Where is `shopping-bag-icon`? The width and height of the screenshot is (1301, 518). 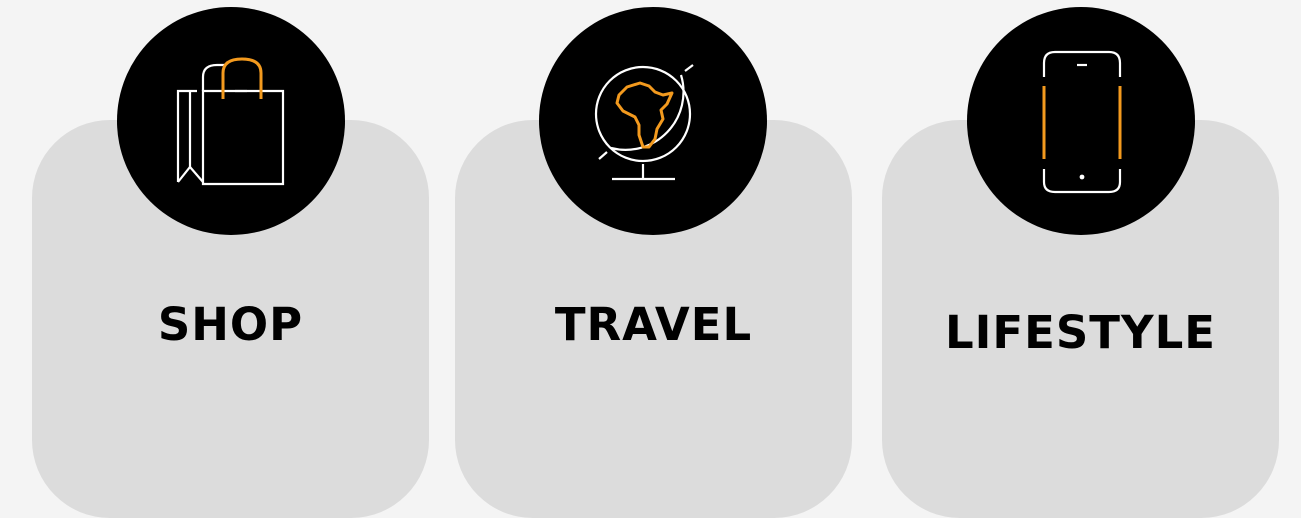
shopping-bag-icon is located at coordinates (230, 121).